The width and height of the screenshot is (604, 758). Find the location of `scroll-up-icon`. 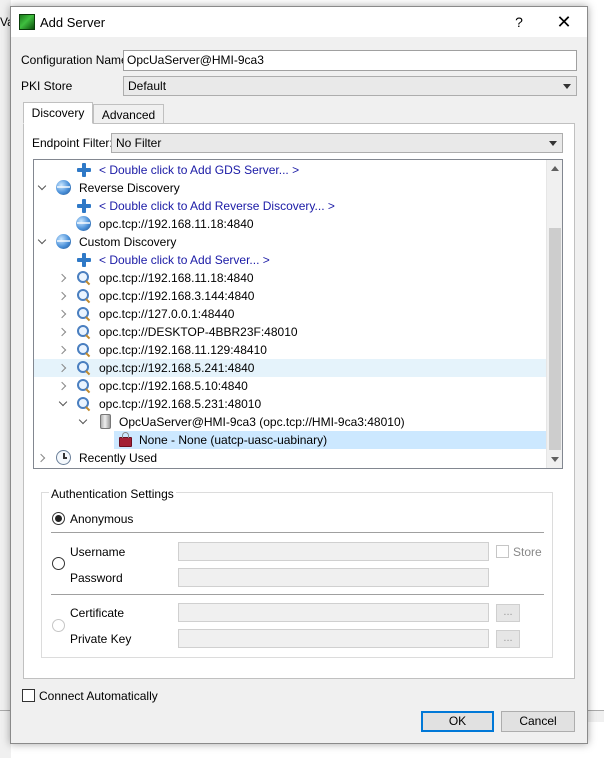

scroll-up-icon is located at coordinates (555, 168).